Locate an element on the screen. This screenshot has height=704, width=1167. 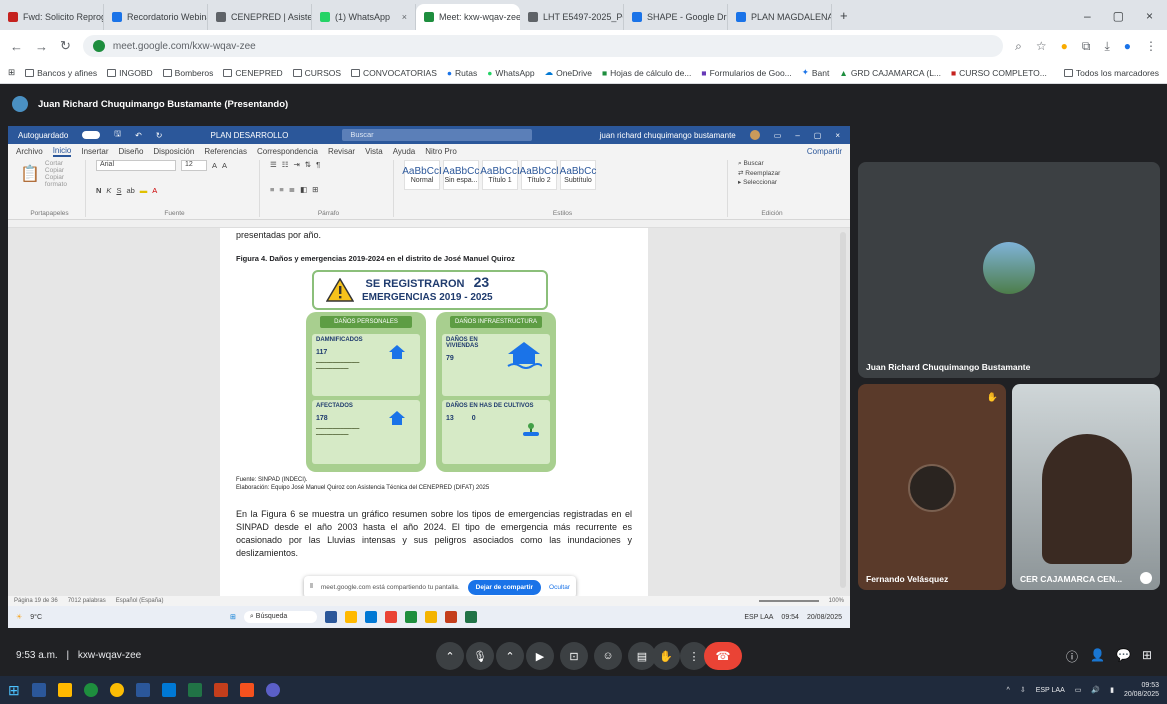
close-icon: × is located at coordinates (404, 17).